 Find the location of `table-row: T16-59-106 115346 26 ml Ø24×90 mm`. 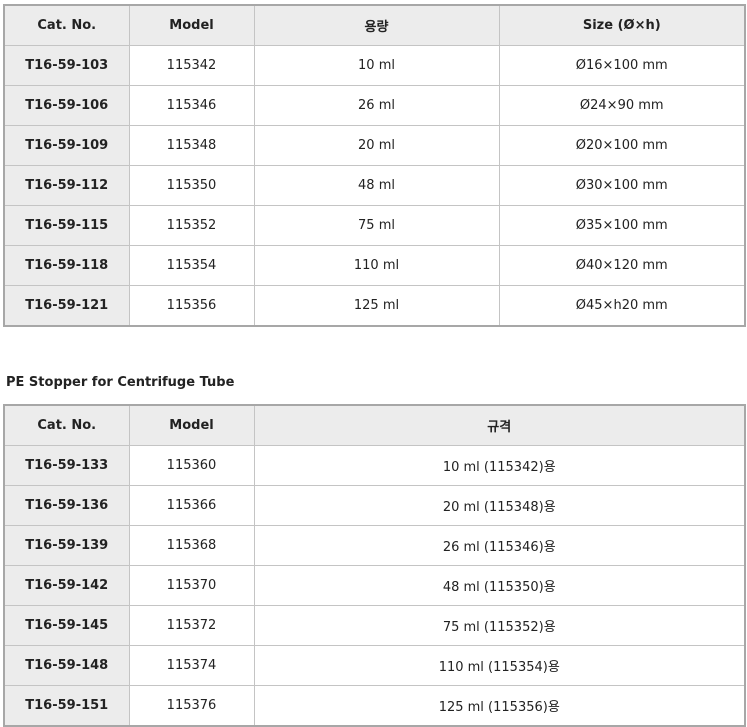

table-row: T16-59-106 115346 26 ml Ø24×90 mm is located at coordinates (374, 105).